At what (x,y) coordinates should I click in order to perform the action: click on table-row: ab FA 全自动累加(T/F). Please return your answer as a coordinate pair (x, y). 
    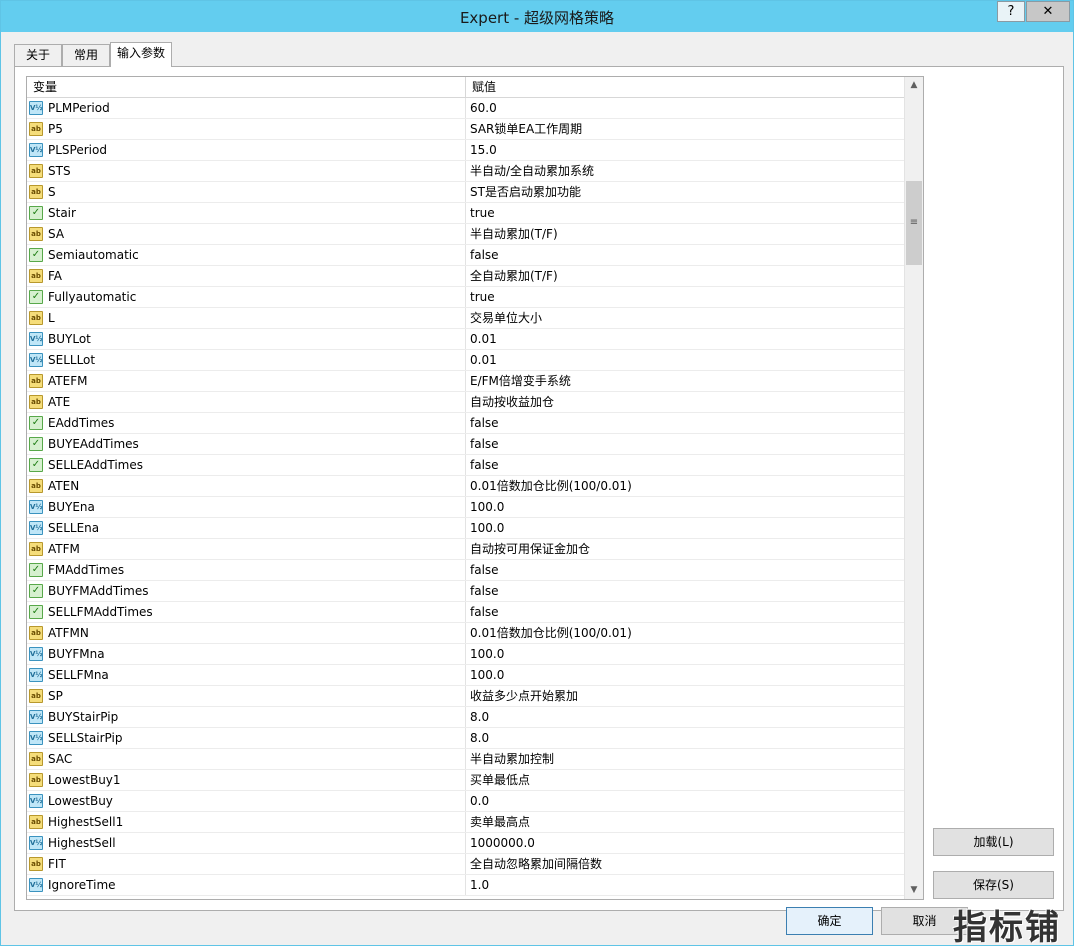
    Looking at the image, I should click on (466, 276).